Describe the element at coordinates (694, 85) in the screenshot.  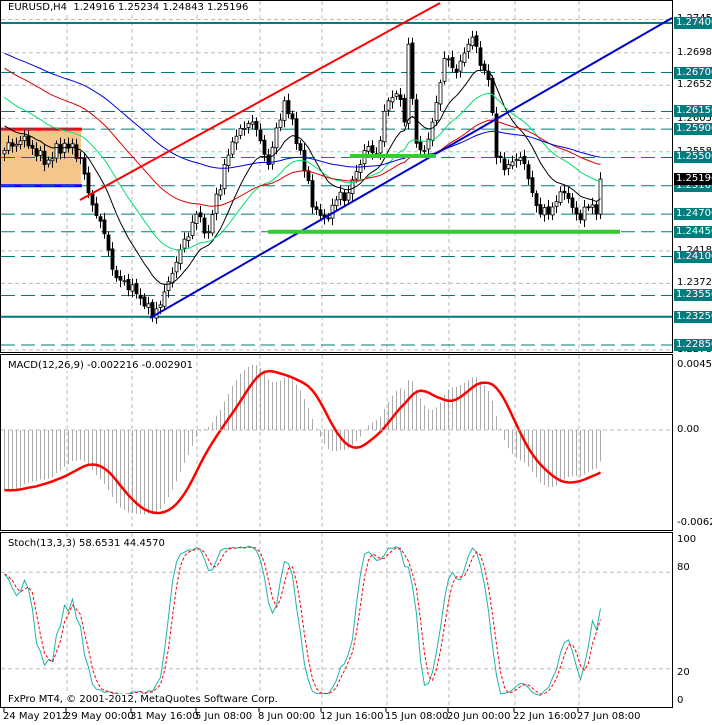
I see `price-axis-label: 1.26520` at that location.